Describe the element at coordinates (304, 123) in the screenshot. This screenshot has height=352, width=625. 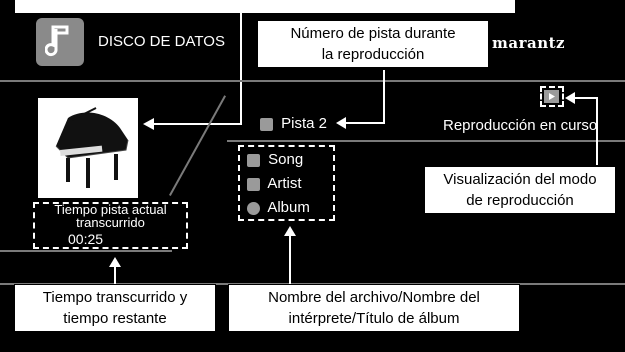
I see `track-number-label: Pista 2` at that location.